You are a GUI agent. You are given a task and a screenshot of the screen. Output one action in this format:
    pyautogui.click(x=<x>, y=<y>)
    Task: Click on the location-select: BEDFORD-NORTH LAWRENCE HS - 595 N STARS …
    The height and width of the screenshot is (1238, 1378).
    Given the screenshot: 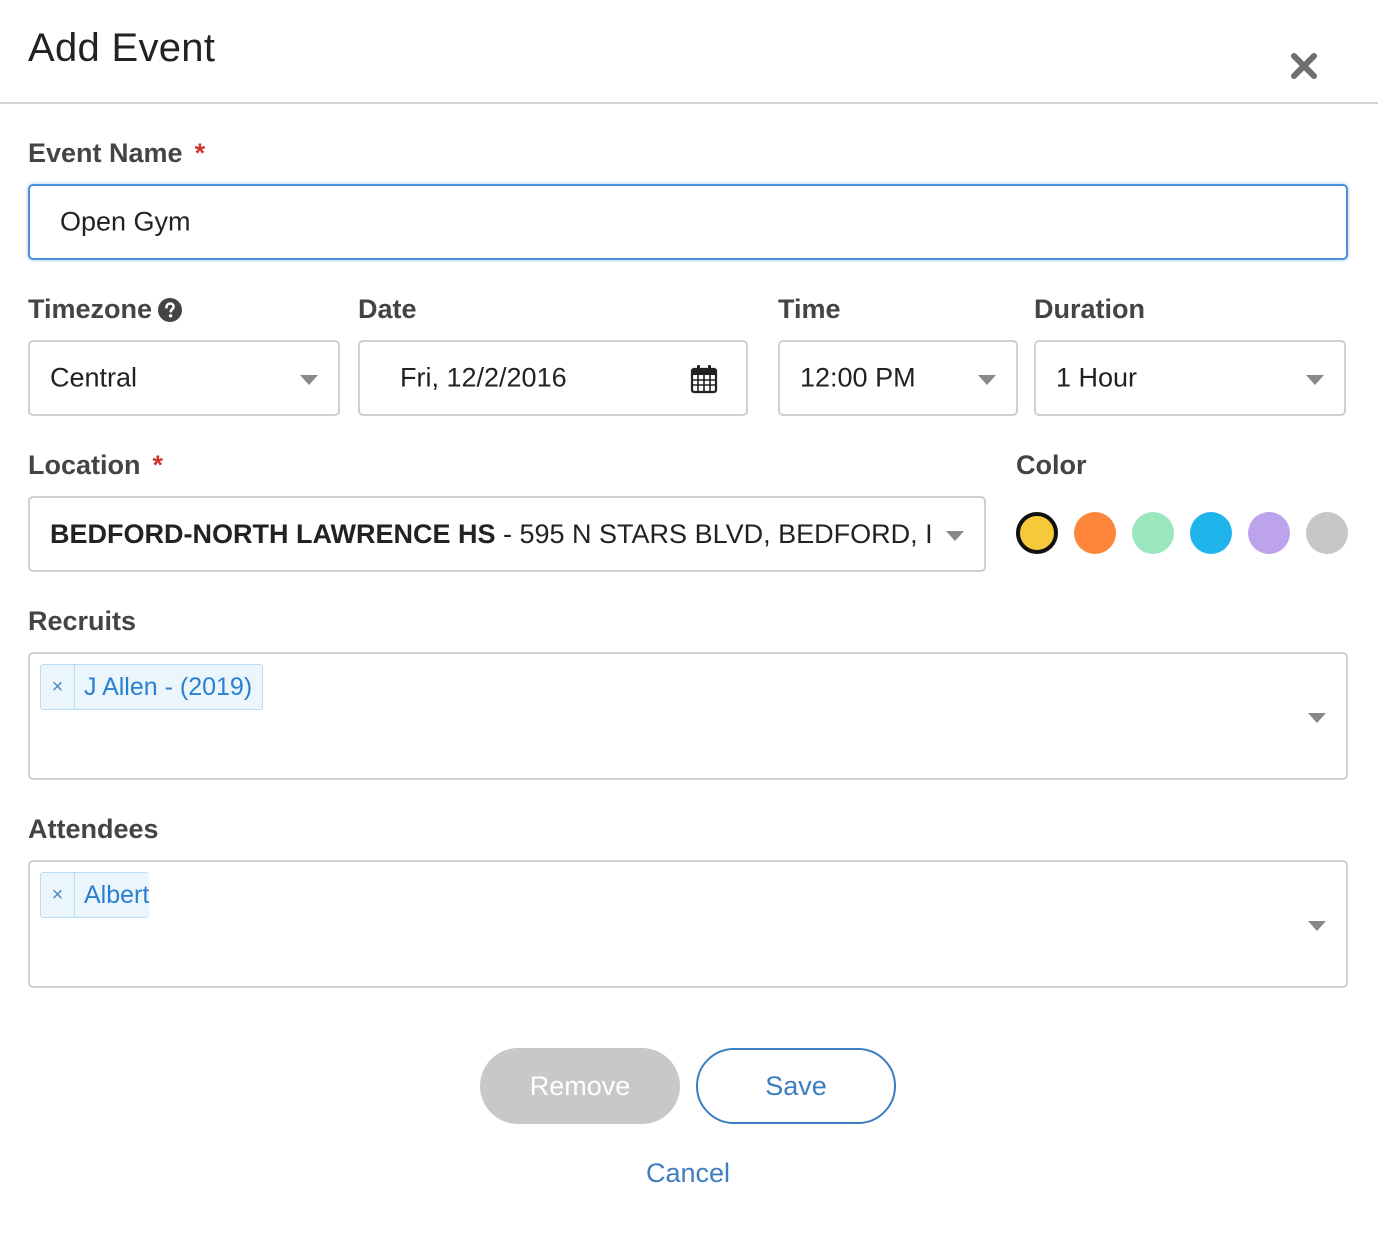 What is the action you would take?
    pyautogui.click(x=507, y=534)
    